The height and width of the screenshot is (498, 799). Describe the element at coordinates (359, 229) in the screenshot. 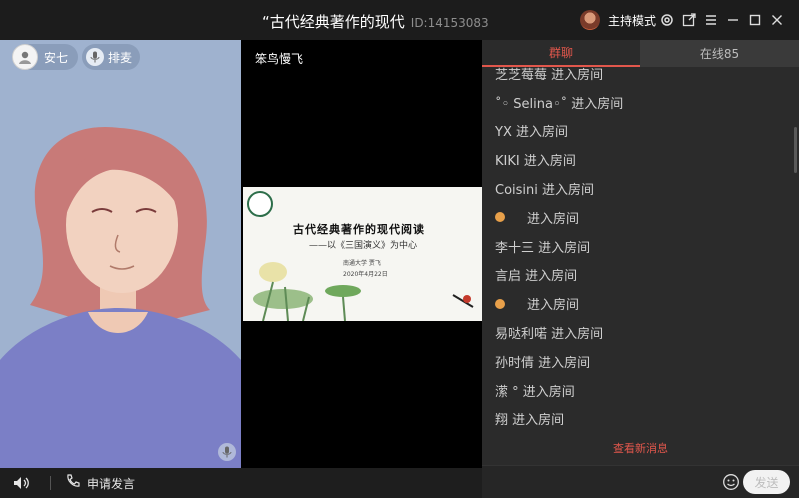

I see `slide-title: 古代经典著作的现代阅读` at that location.